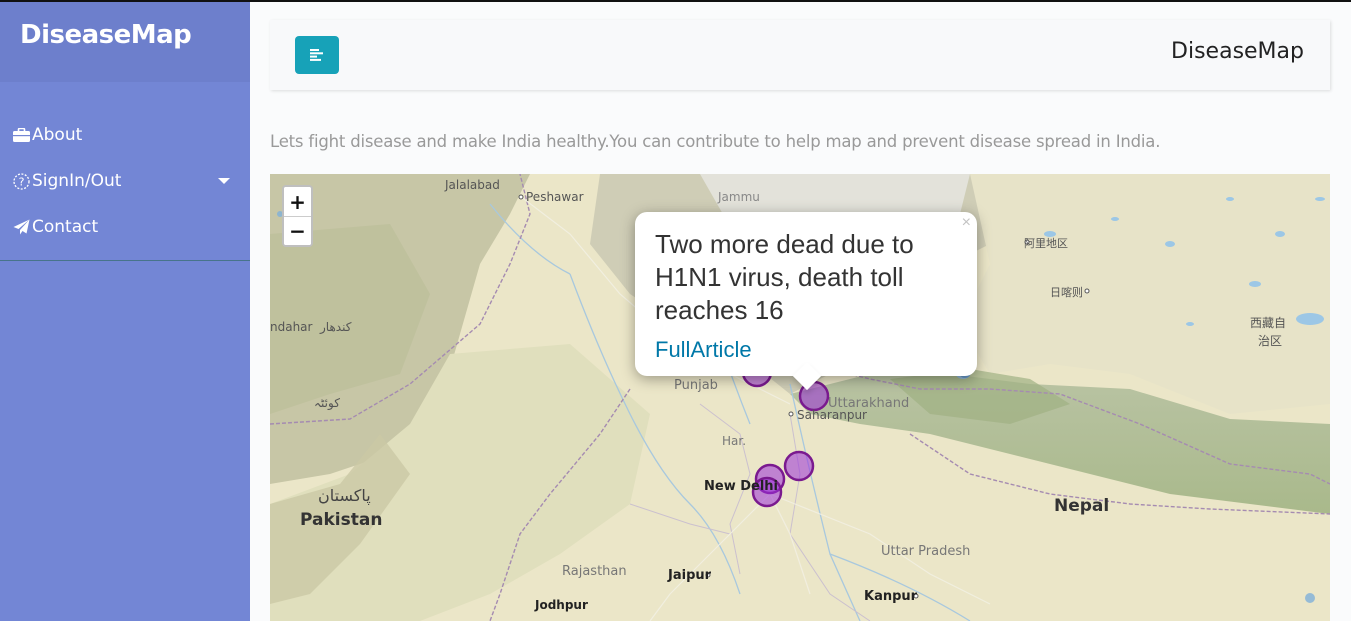 Image resolution: width=1351 pixels, height=621 pixels. What do you see at coordinates (800, 55) in the screenshot?
I see `top-navbar: DiseaseMap` at bounding box center [800, 55].